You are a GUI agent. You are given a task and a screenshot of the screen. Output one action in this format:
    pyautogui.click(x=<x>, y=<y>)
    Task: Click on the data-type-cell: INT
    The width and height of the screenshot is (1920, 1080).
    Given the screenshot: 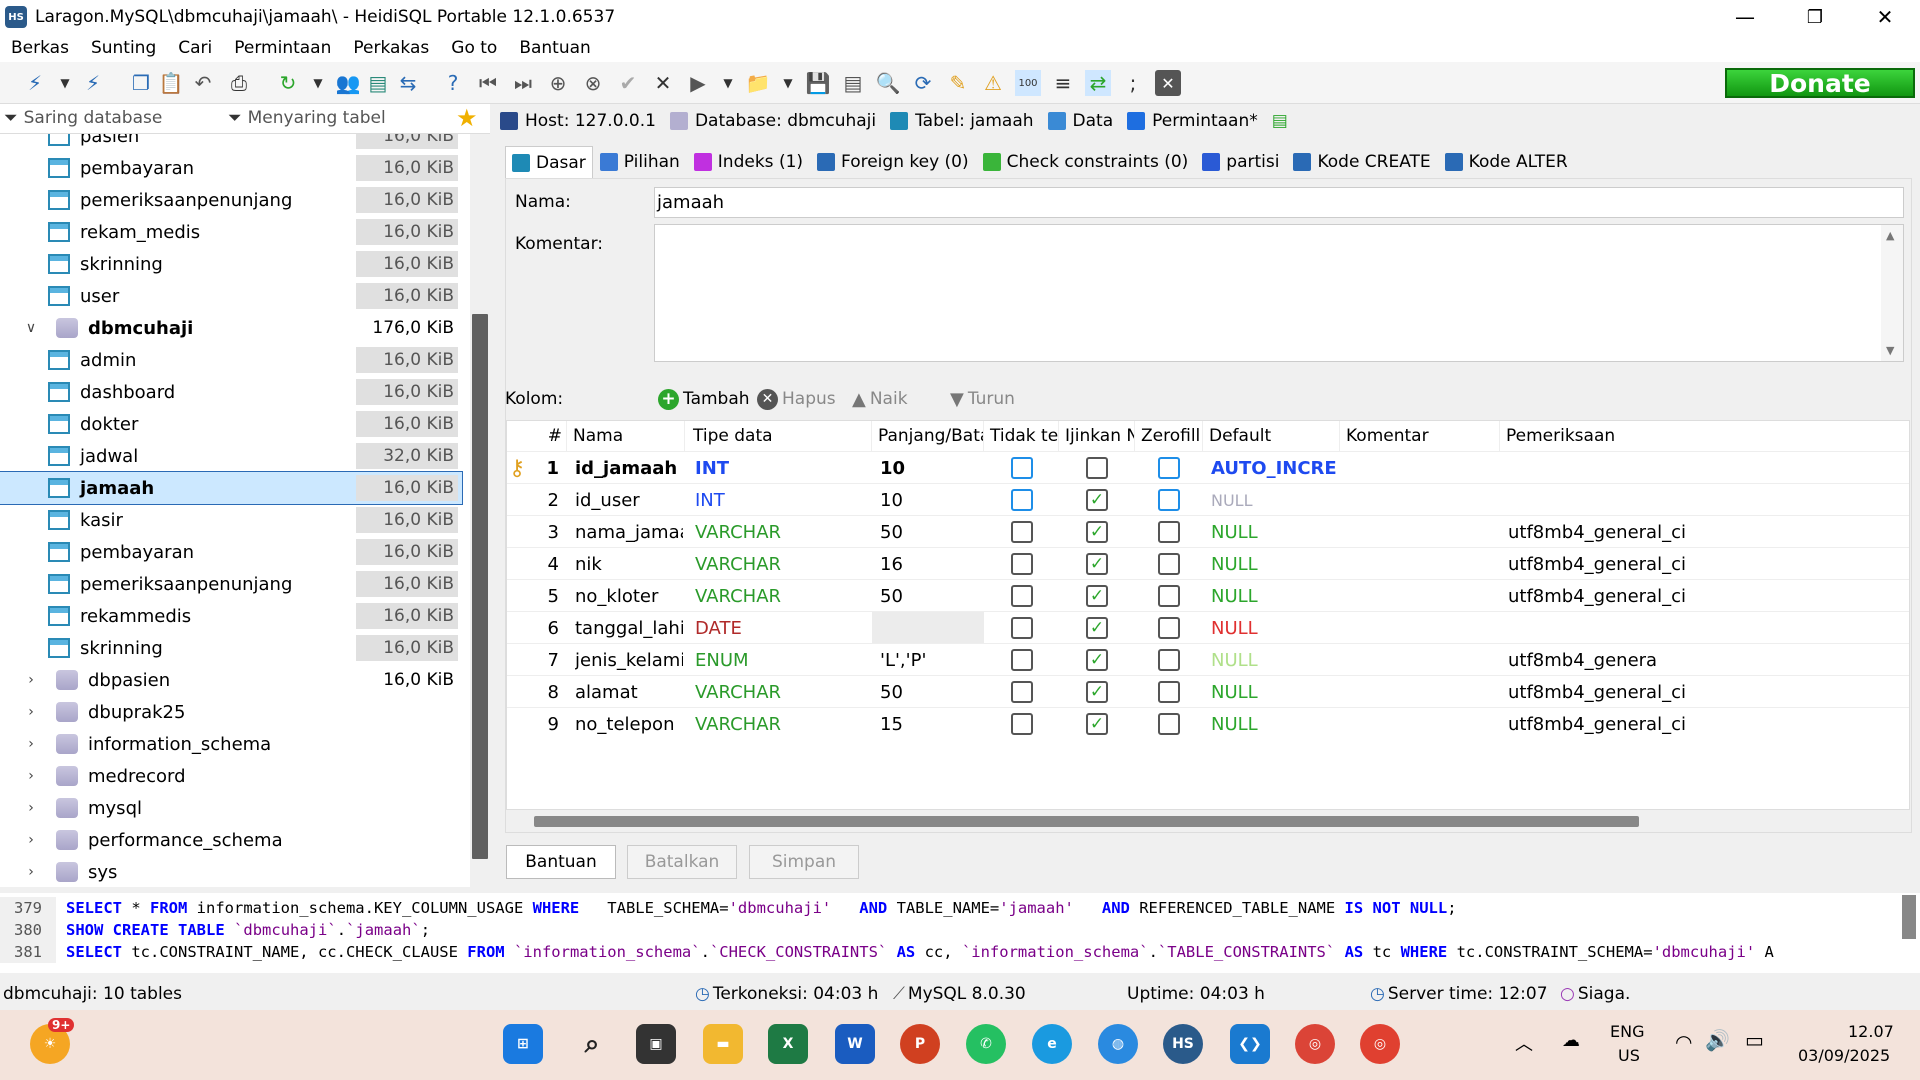 What is the action you would take?
    pyautogui.click(x=782, y=500)
    